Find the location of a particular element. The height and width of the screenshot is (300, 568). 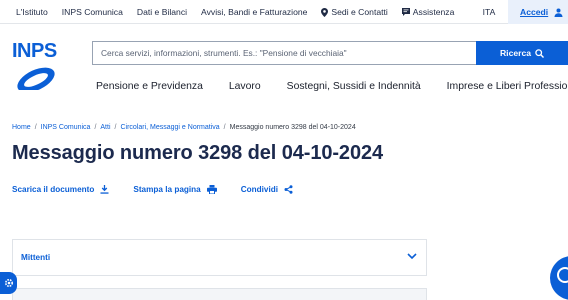

breadcrumb-inps-comunica: INPS Comunica is located at coordinates (66, 127).